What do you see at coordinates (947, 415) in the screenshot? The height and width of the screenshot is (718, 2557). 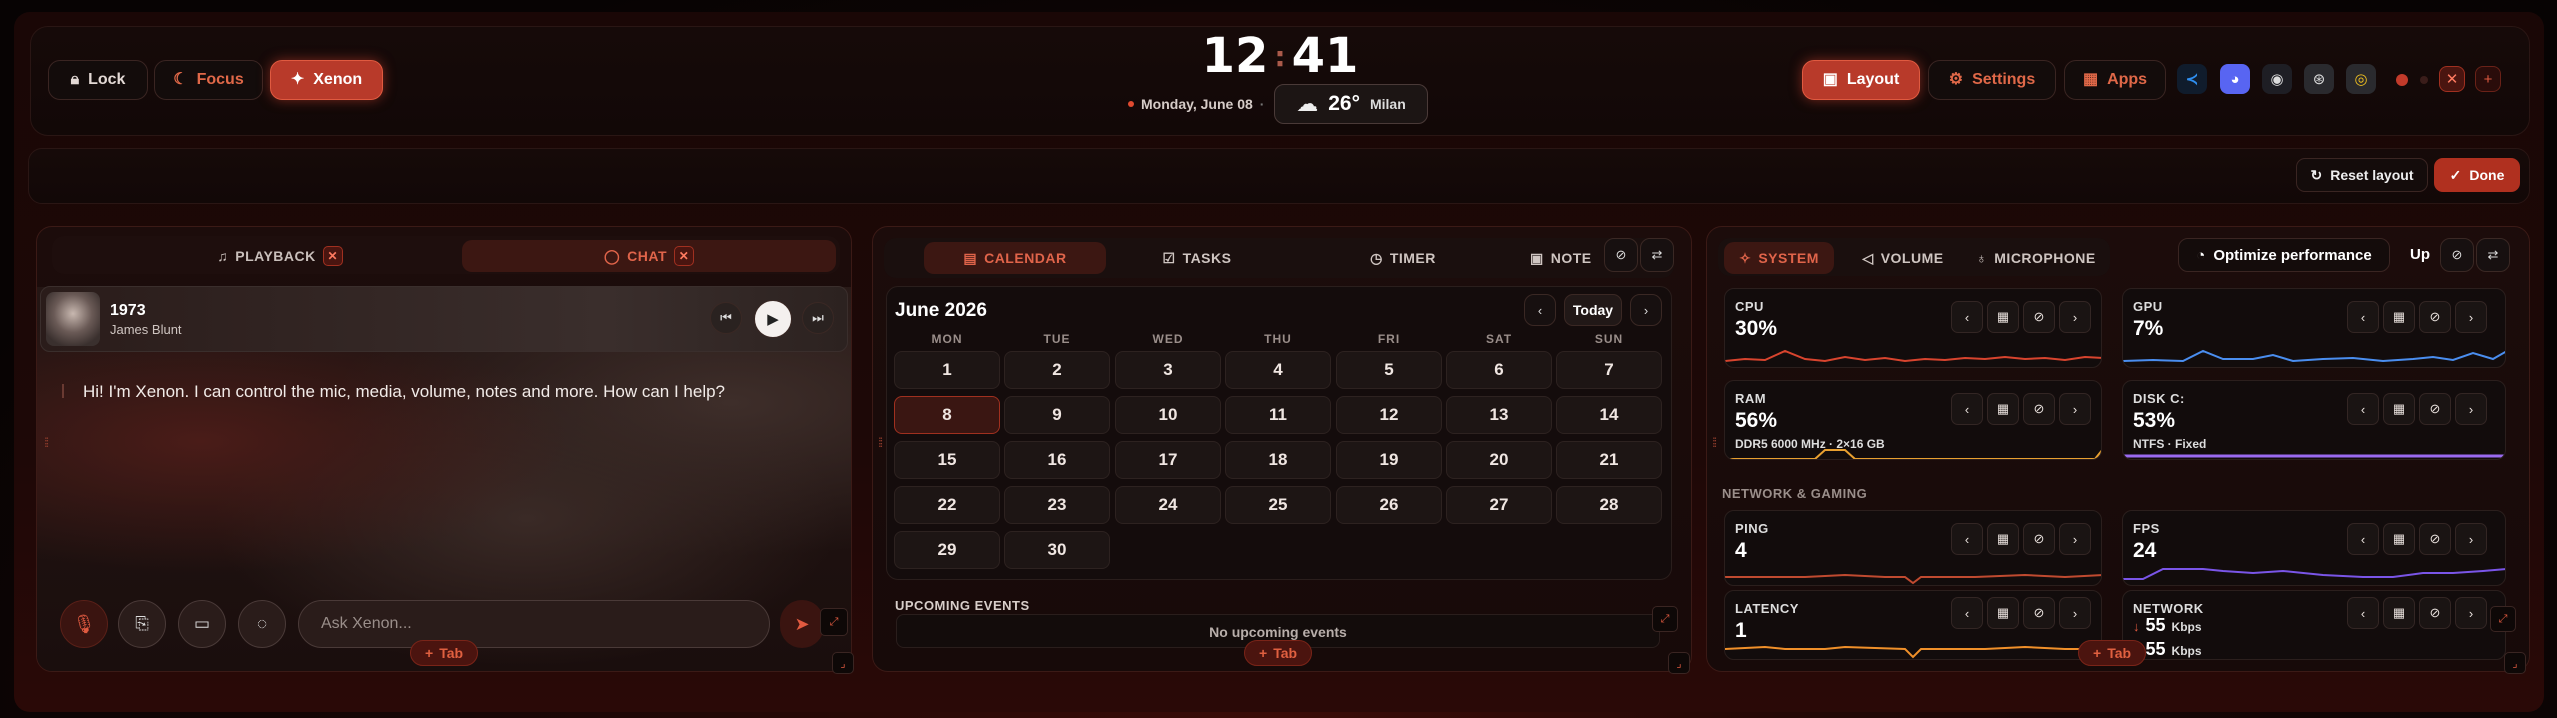 I see `calendar-day-selected: 8` at bounding box center [947, 415].